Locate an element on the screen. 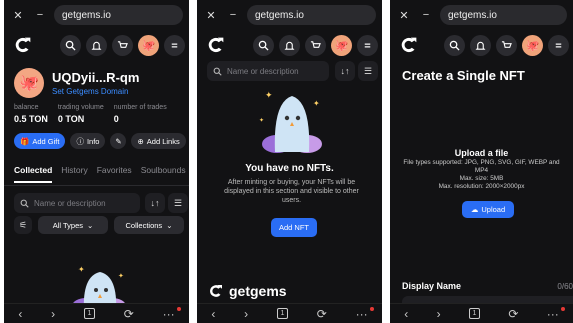 This screenshot has width=573, height=323. profile-actions: 🎁 Add Gift ⓘ Info ✎ ⊕ Add Links is located at coordinates (100, 141).